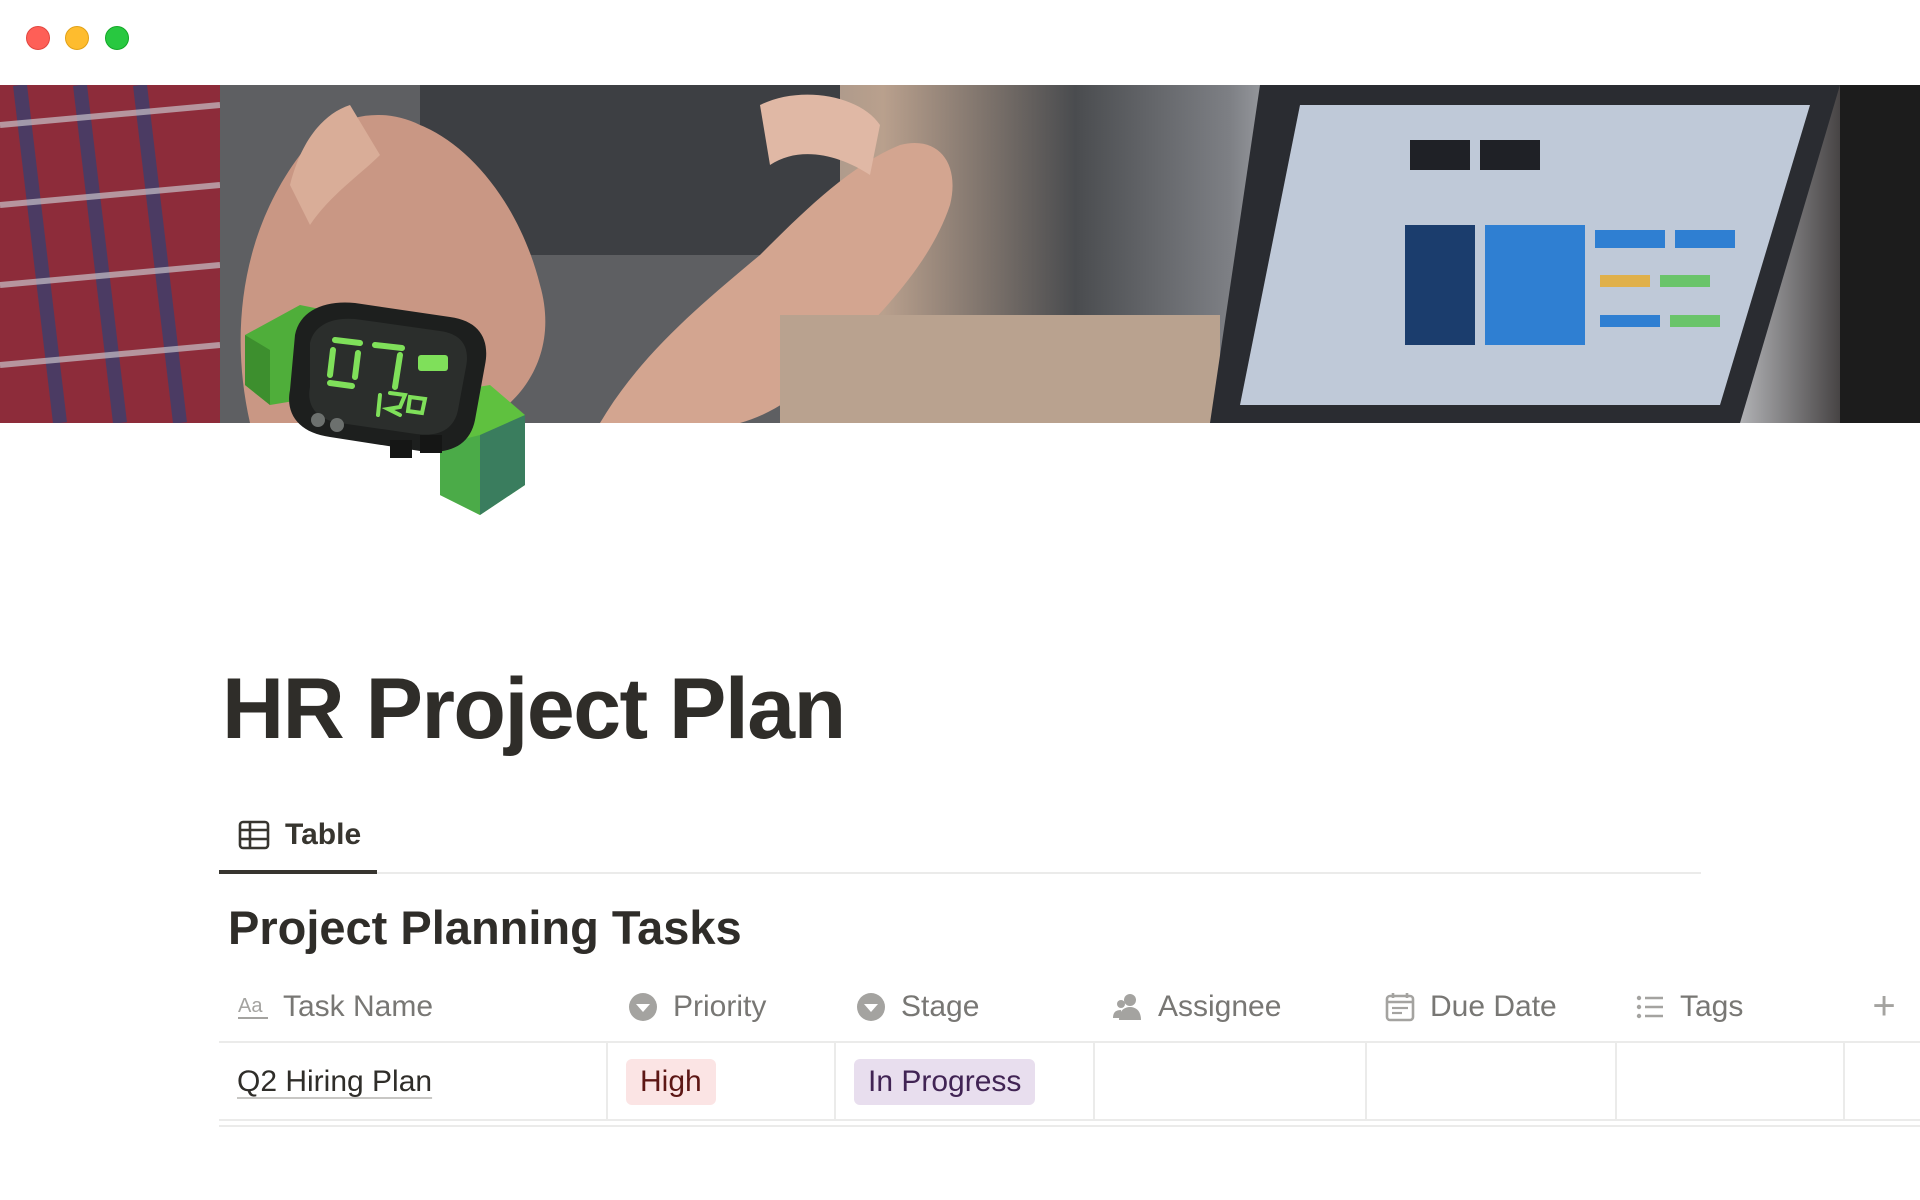  Describe the element at coordinates (117, 38) in the screenshot. I see `window-maximize-button` at that location.